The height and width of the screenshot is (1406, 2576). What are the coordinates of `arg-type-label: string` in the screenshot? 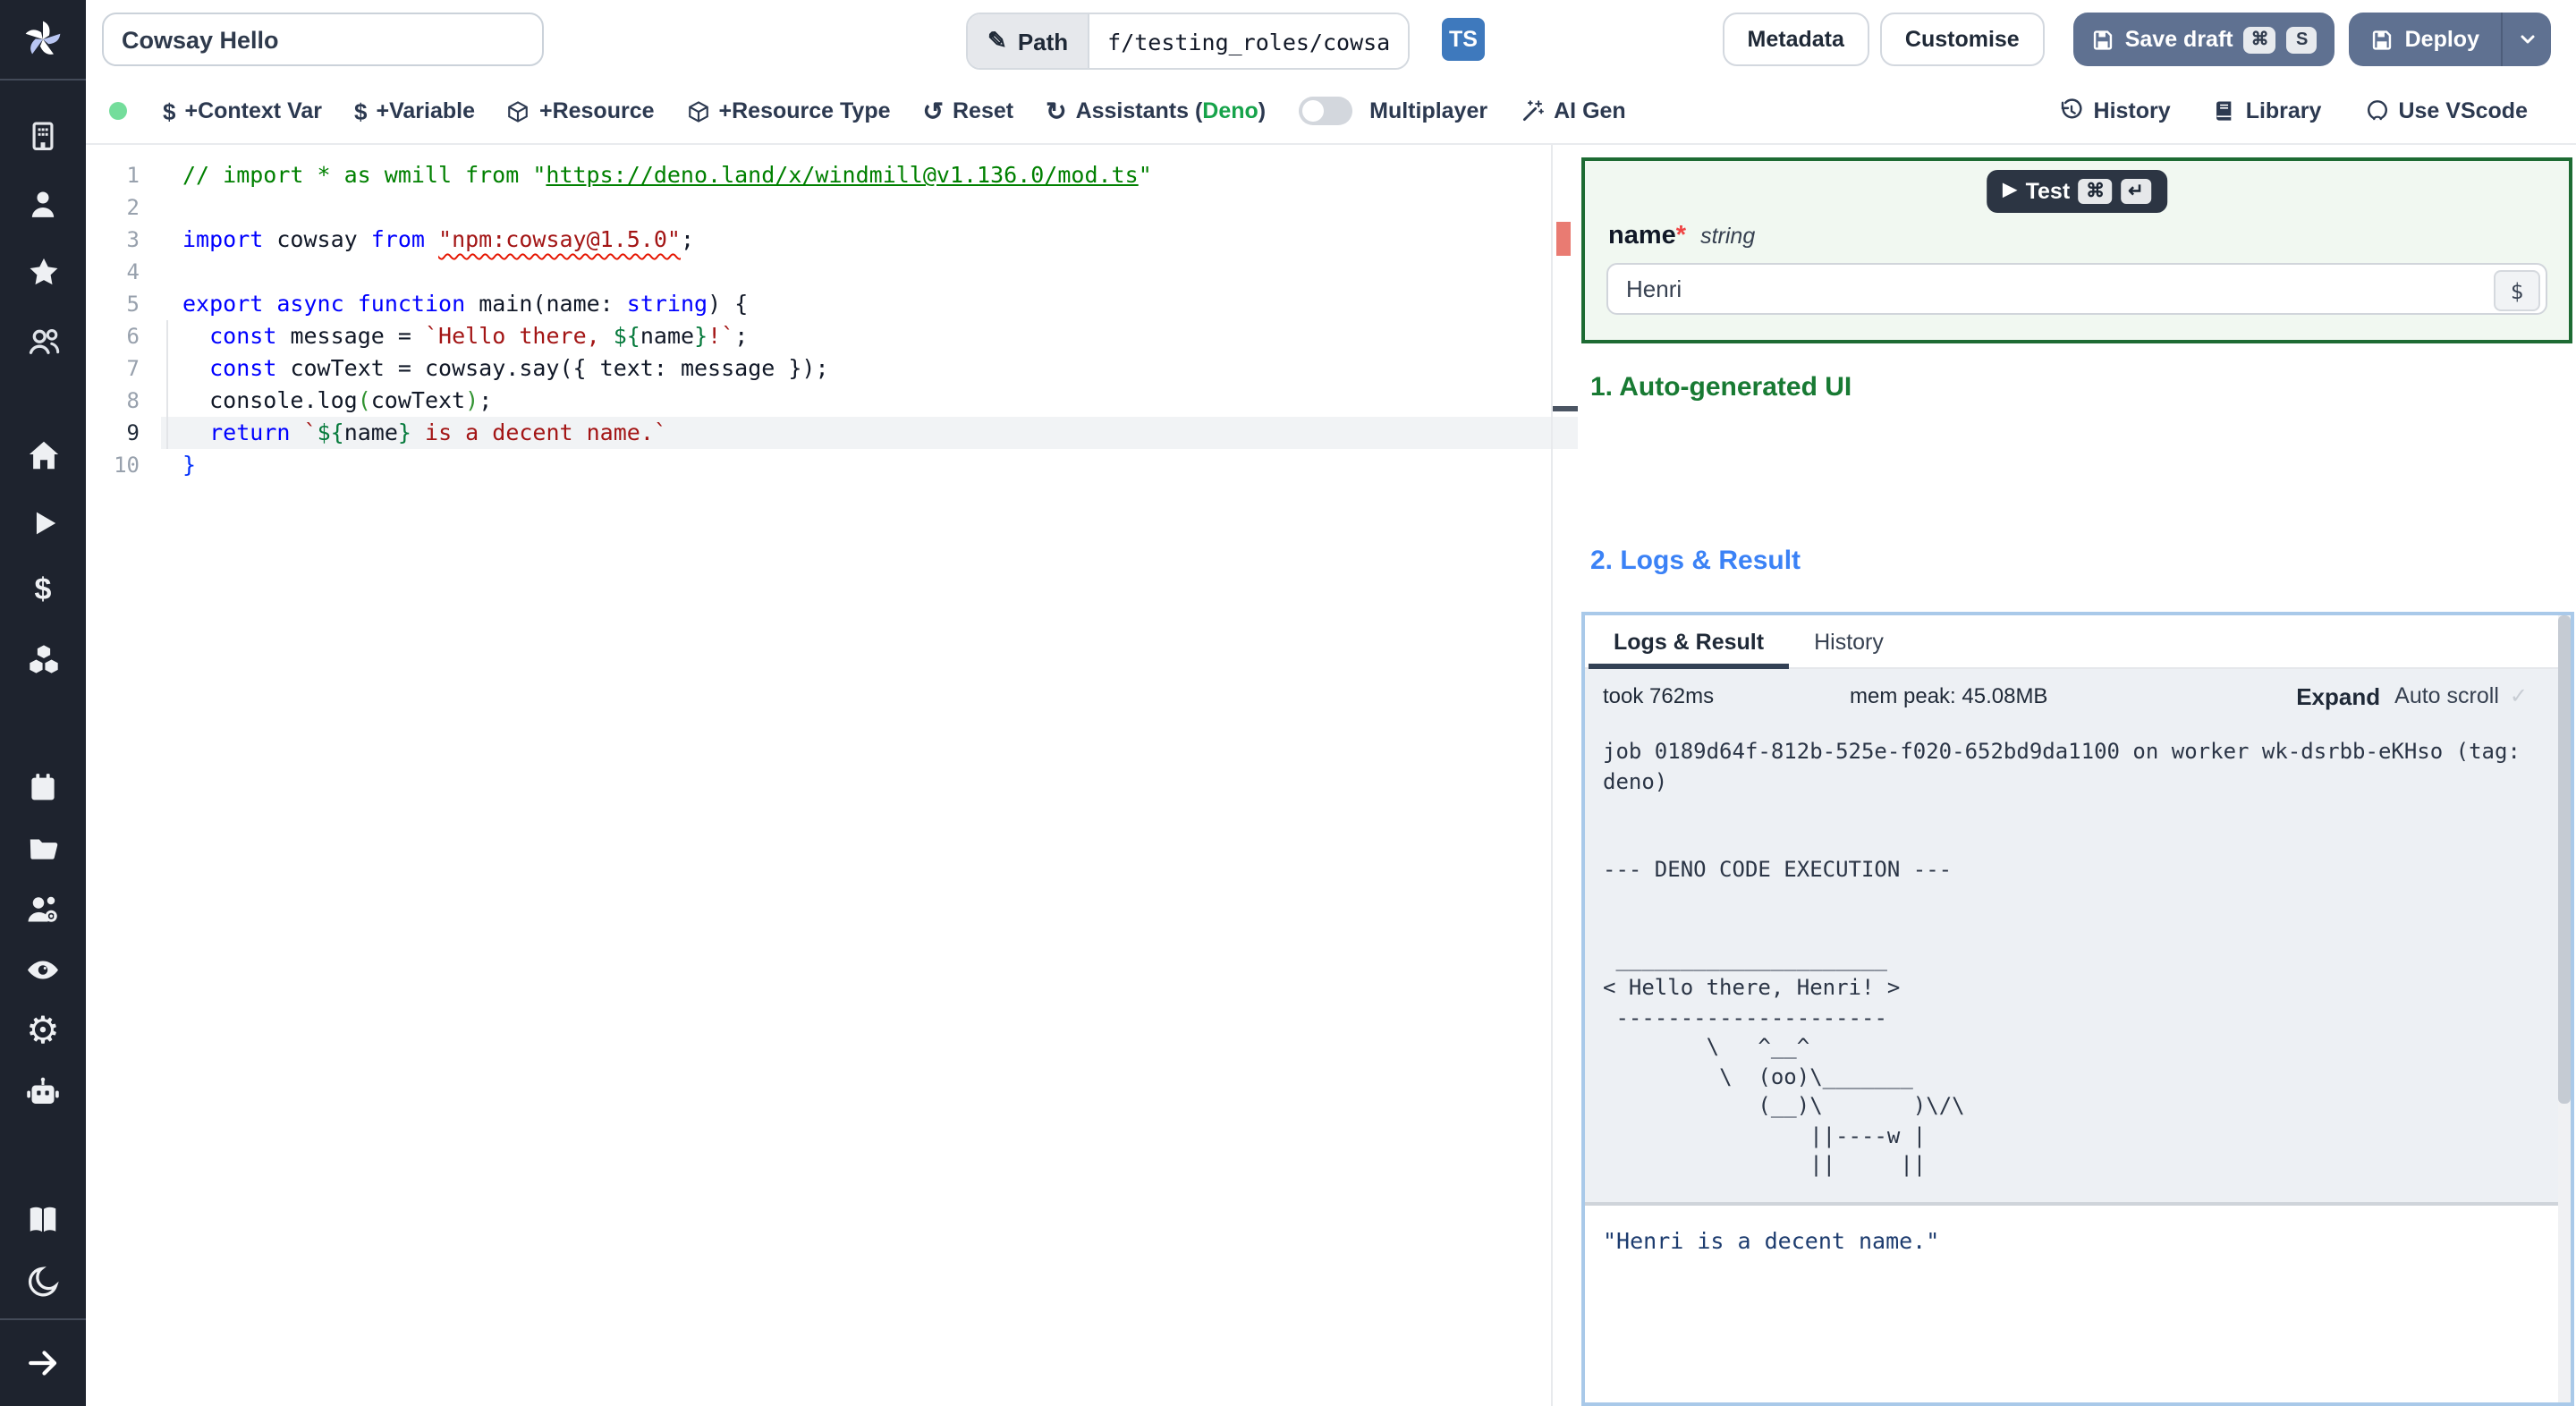 It's located at (1728, 237).